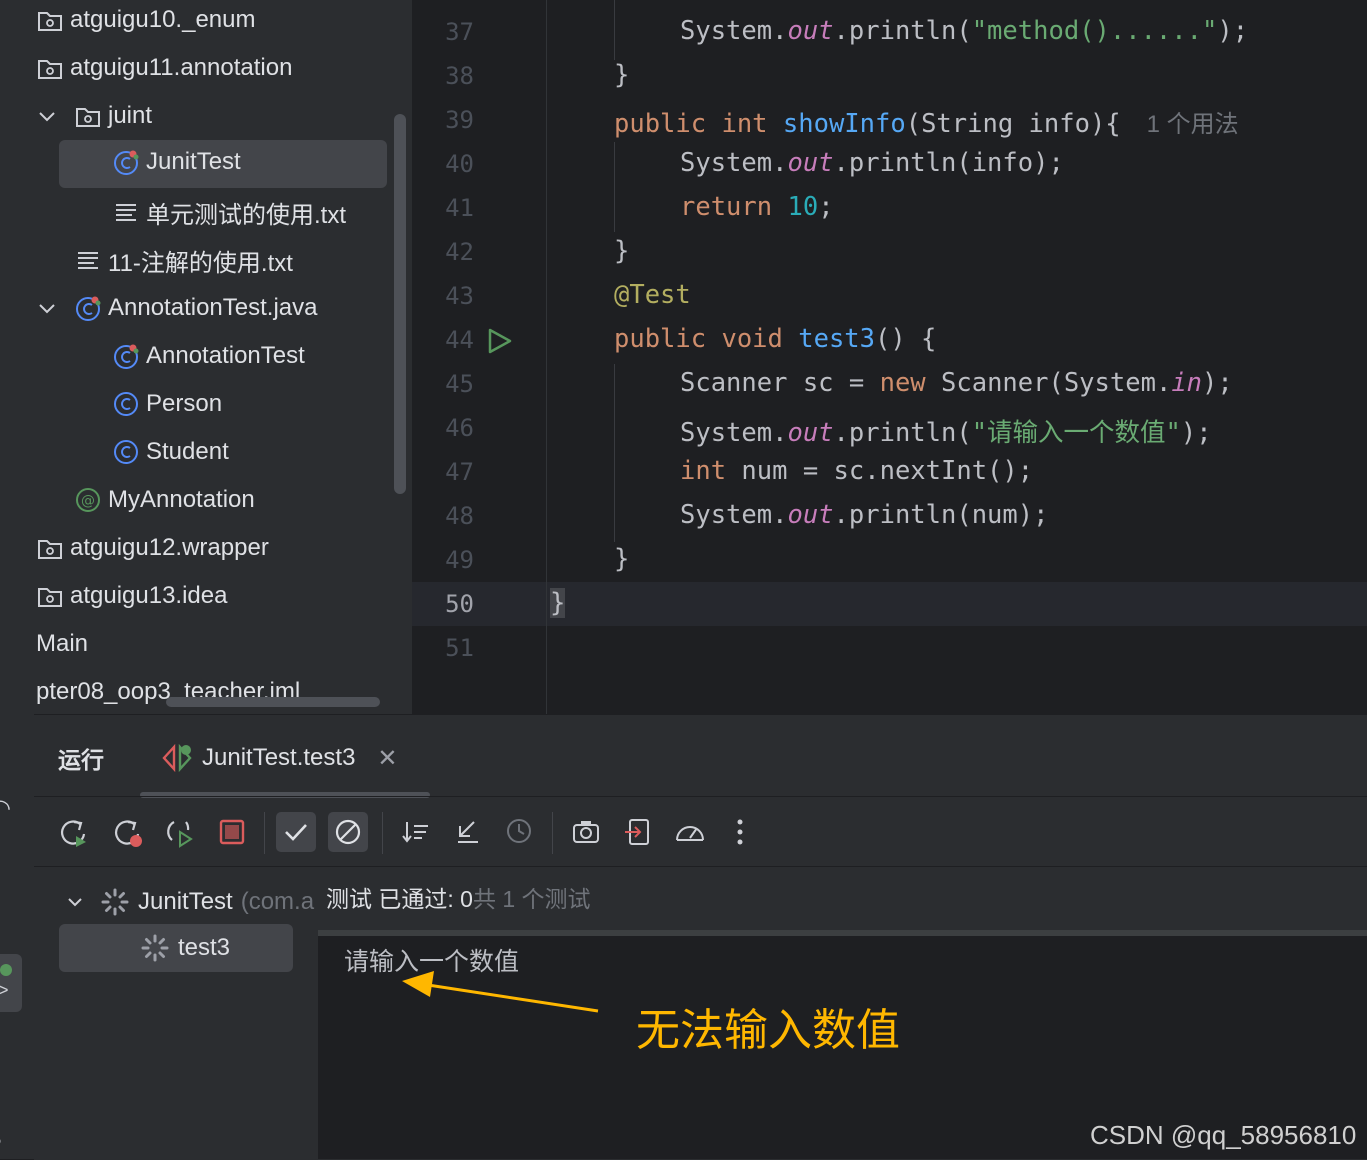 This screenshot has height=1160, width=1367. I want to click on coverage-button, so click(690, 832).